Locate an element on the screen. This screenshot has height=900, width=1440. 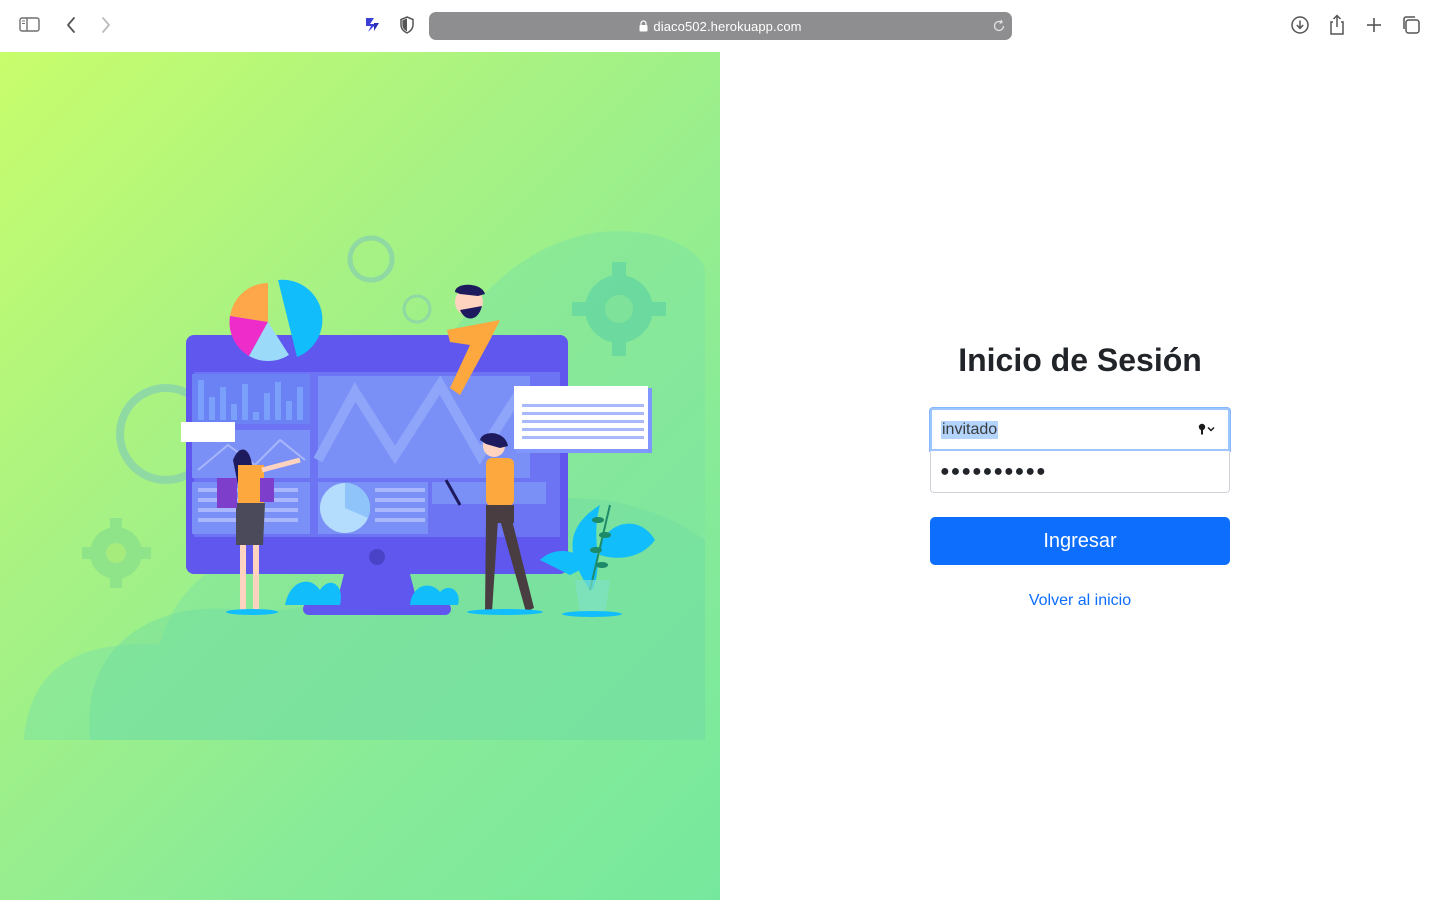
password-key-icon is located at coordinates (1207, 429).